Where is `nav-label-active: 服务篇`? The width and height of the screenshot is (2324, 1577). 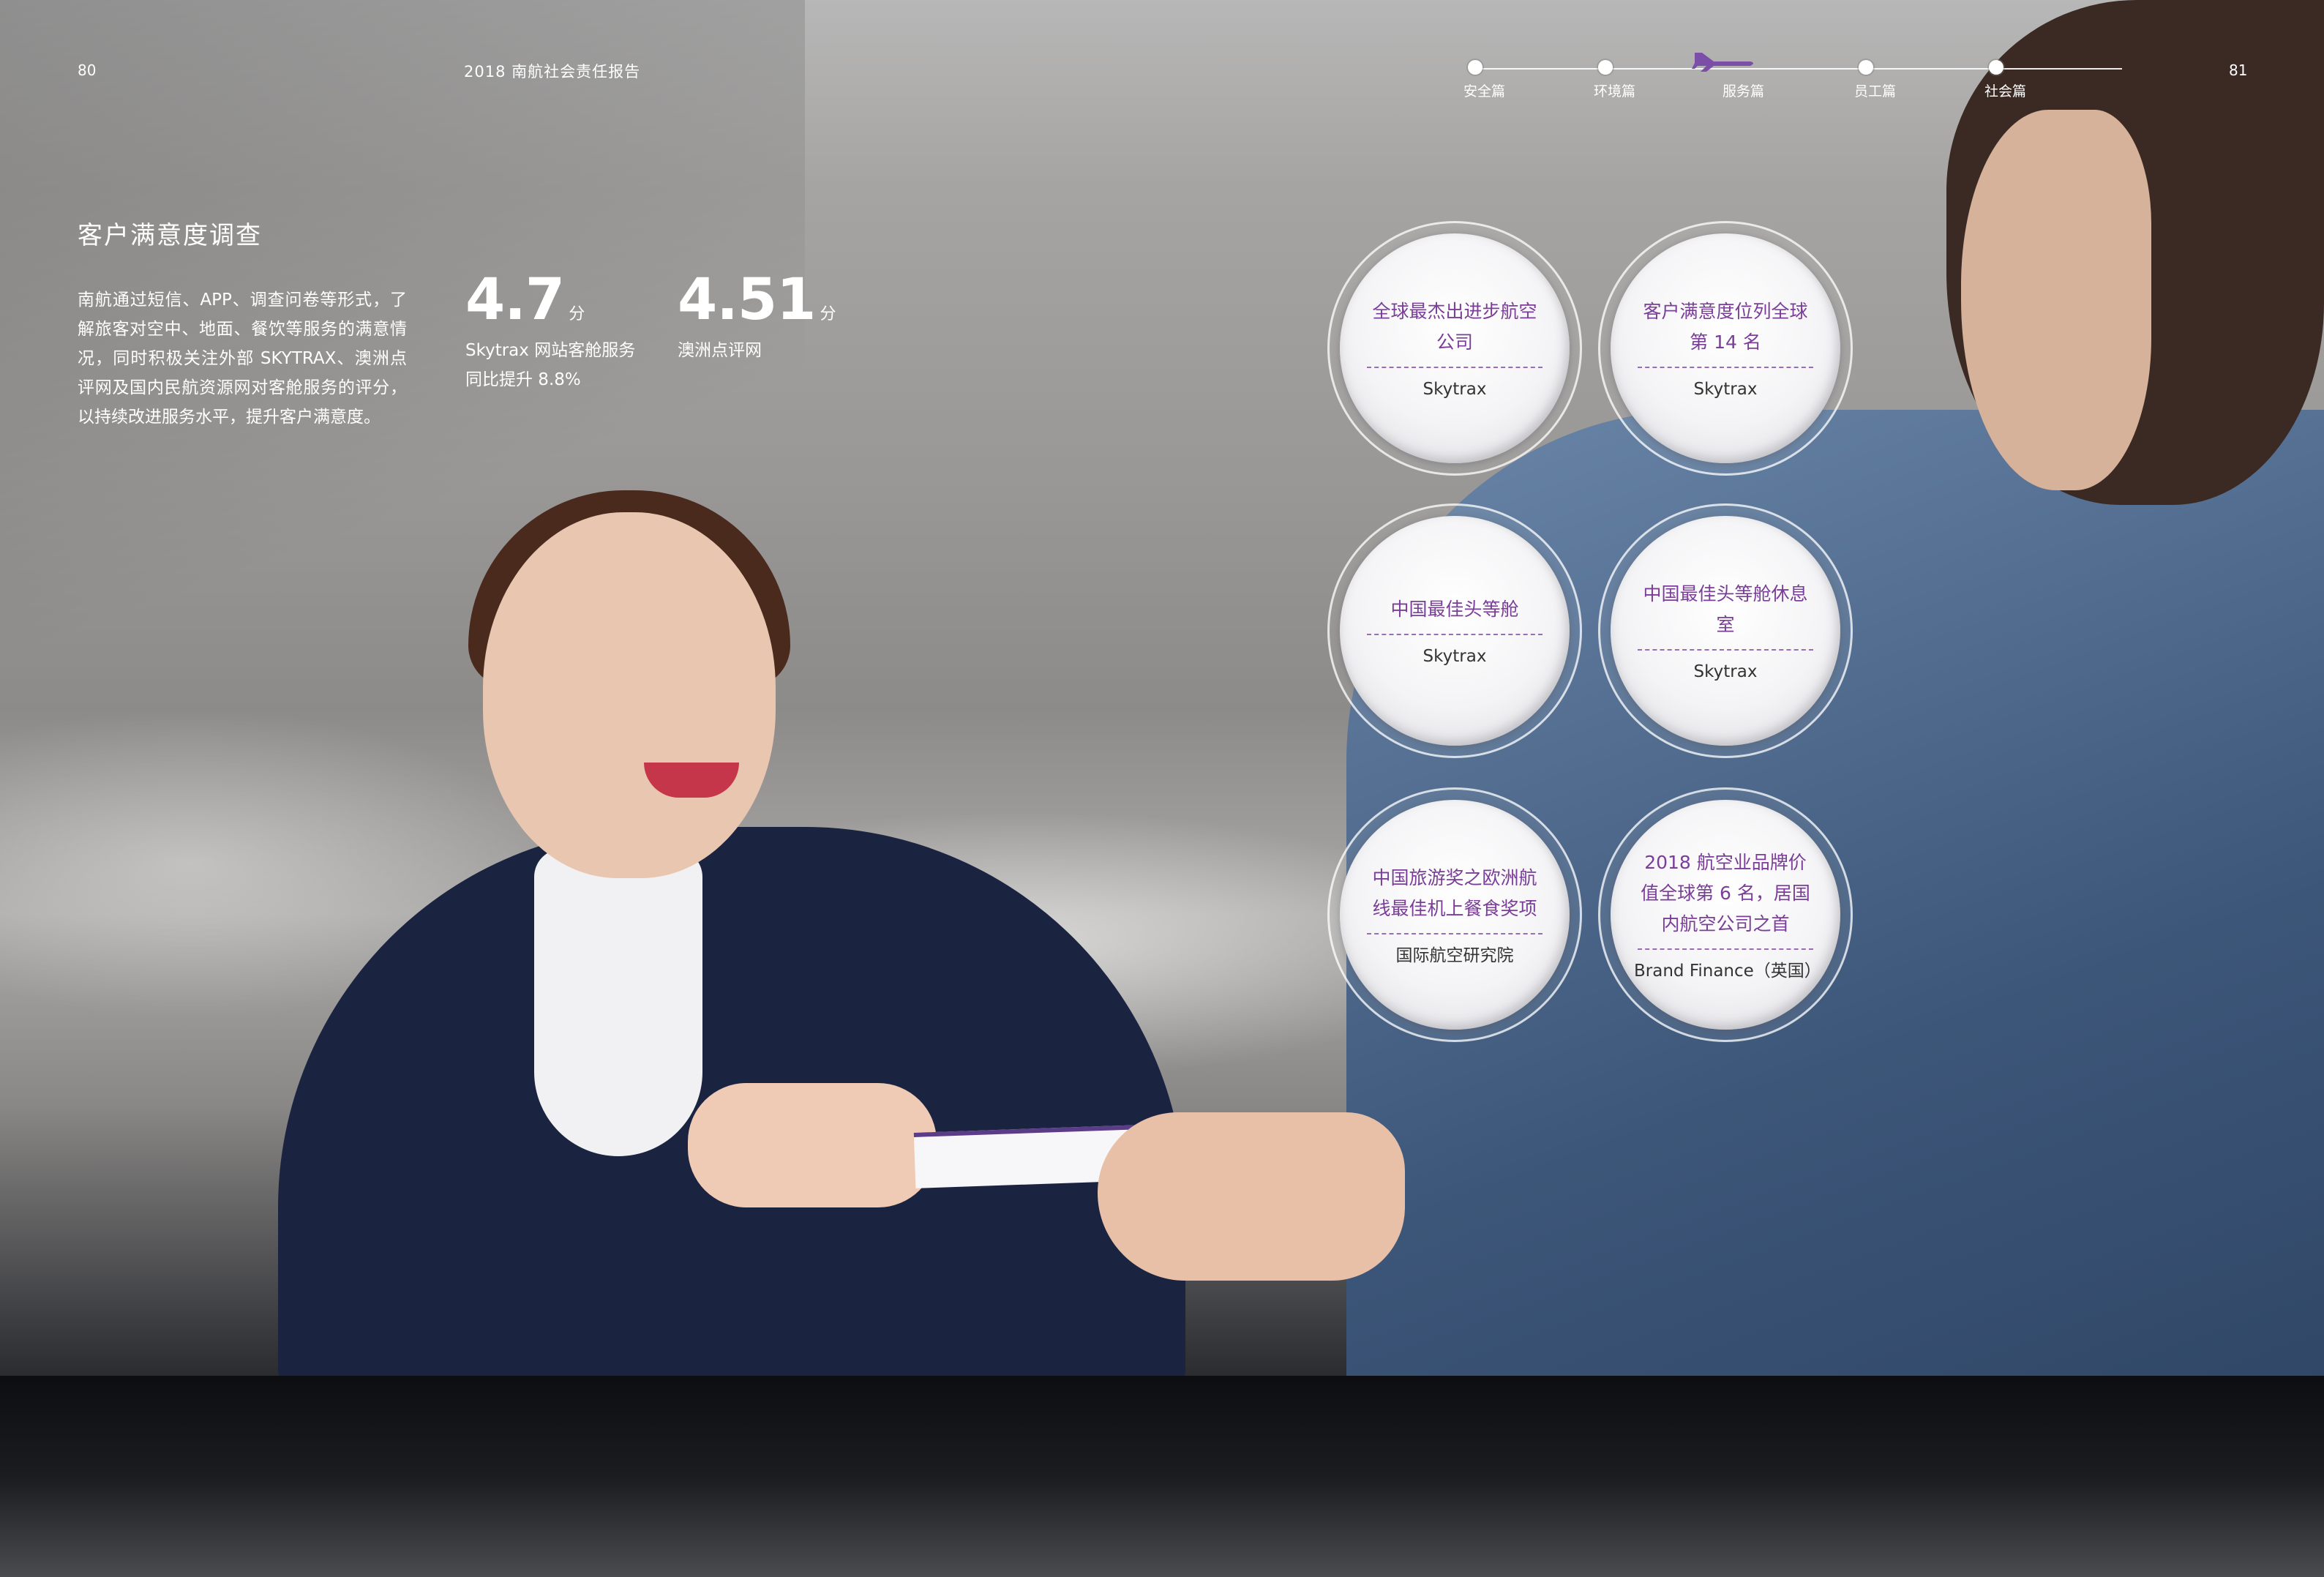 nav-label-active: 服务篇 is located at coordinates (1744, 92).